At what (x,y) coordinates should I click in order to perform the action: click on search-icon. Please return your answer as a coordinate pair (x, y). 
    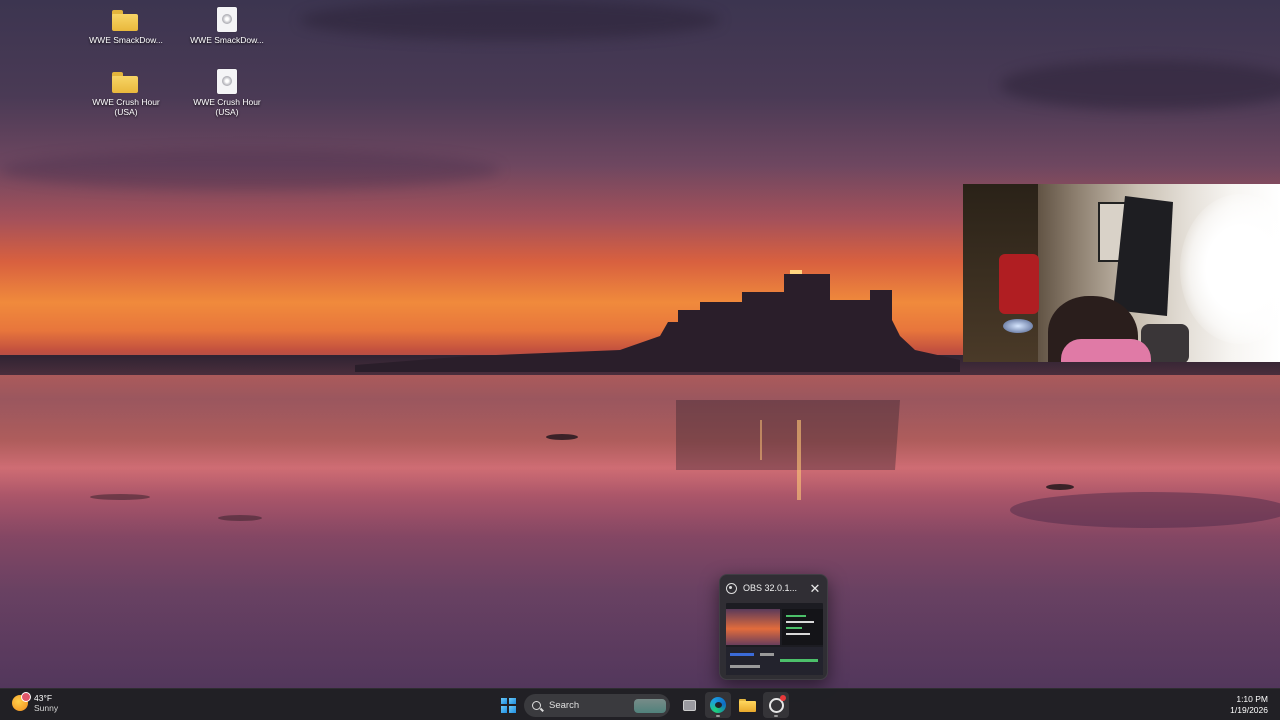
    Looking at the image, I should click on (536, 705).